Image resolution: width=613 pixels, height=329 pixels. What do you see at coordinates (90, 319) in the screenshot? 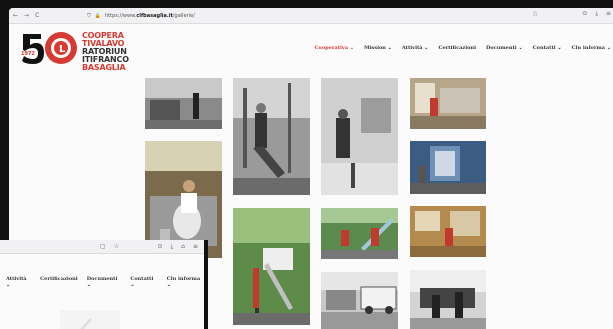
I see `secondary-content-fragment` at bounding box center [90, 319].